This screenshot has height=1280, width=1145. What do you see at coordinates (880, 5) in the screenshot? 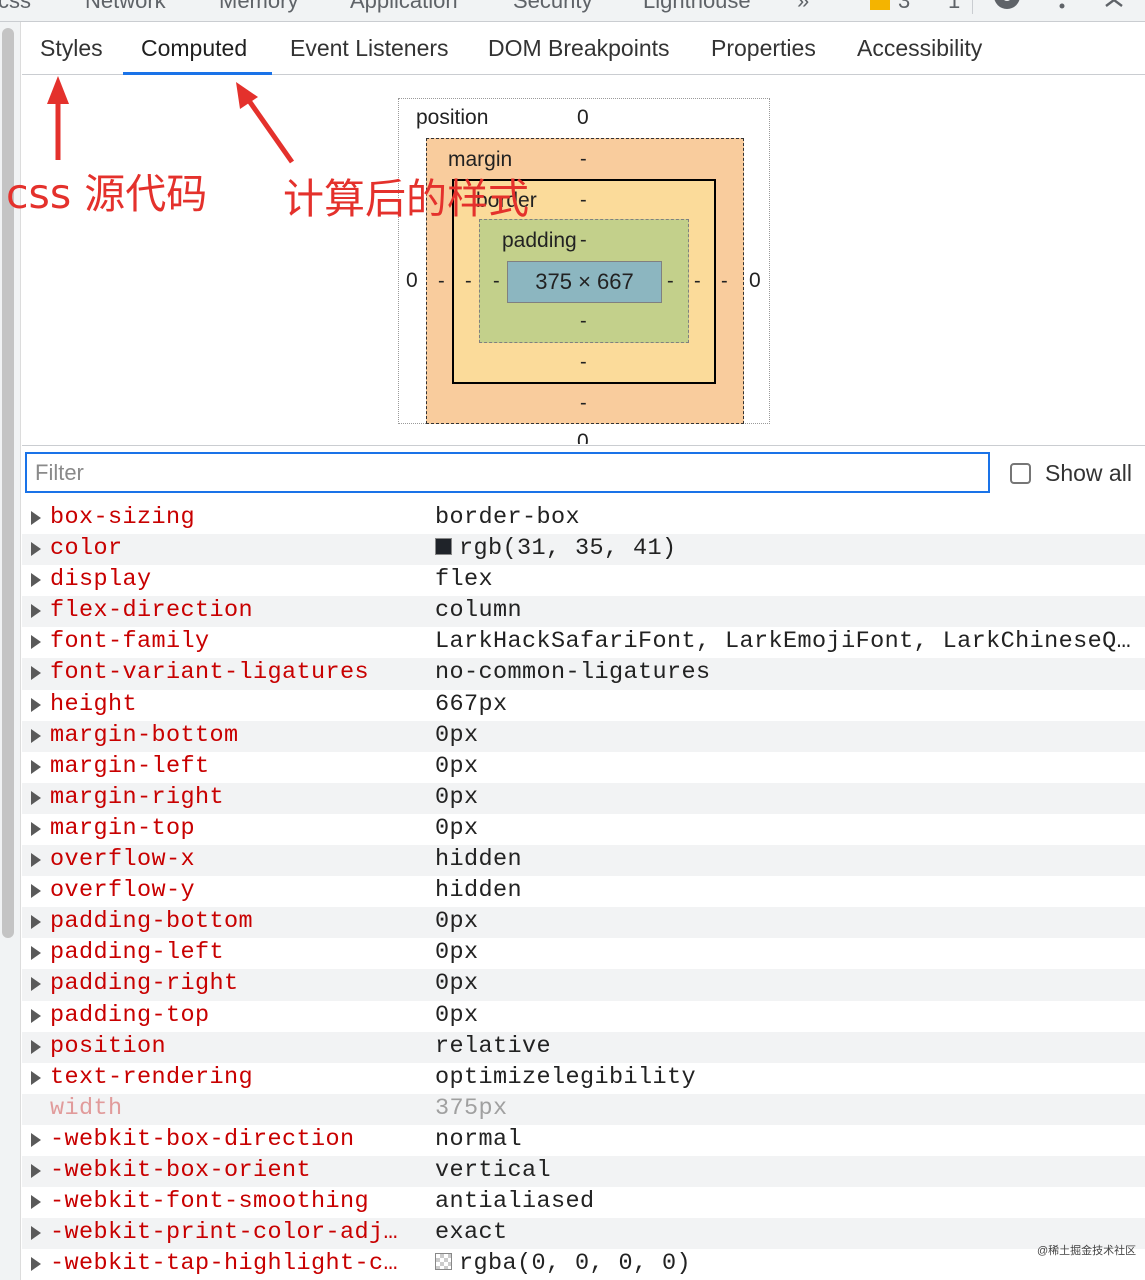
I see `warning-icon` at bounding box center [880, 5].